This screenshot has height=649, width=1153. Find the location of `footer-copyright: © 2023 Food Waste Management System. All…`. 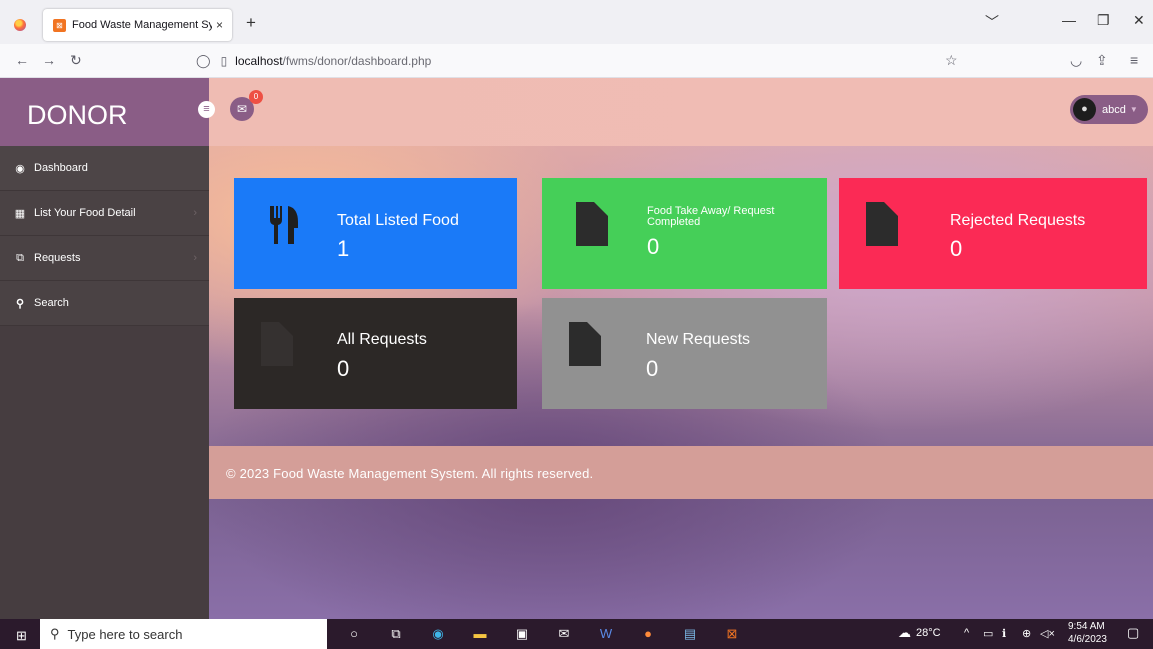

footer-copyright: © 2023 Food Waste Management System. All… is located at coordinates (681, 472).